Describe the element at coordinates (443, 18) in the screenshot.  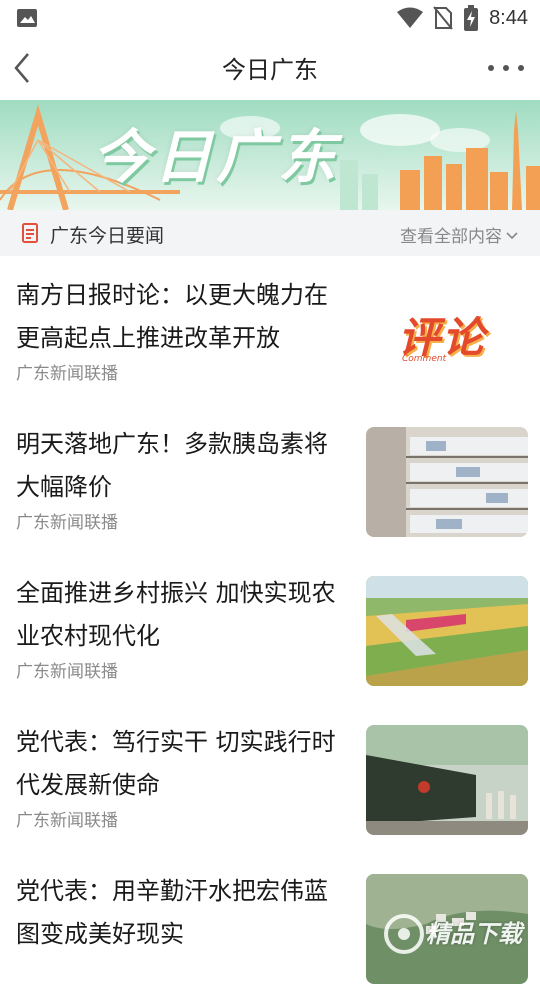
I see `no-sim-icon` at that location.